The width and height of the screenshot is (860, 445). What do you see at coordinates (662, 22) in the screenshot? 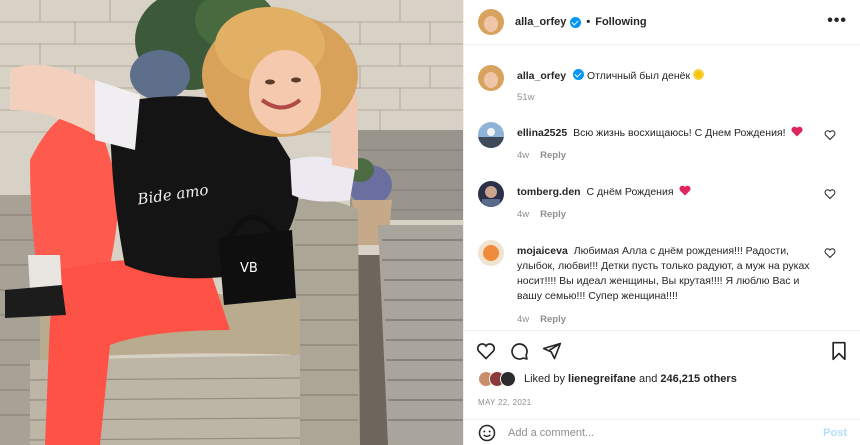
I see `post-header: alla_orfey • Following •••` at bounding box center [662, 22].